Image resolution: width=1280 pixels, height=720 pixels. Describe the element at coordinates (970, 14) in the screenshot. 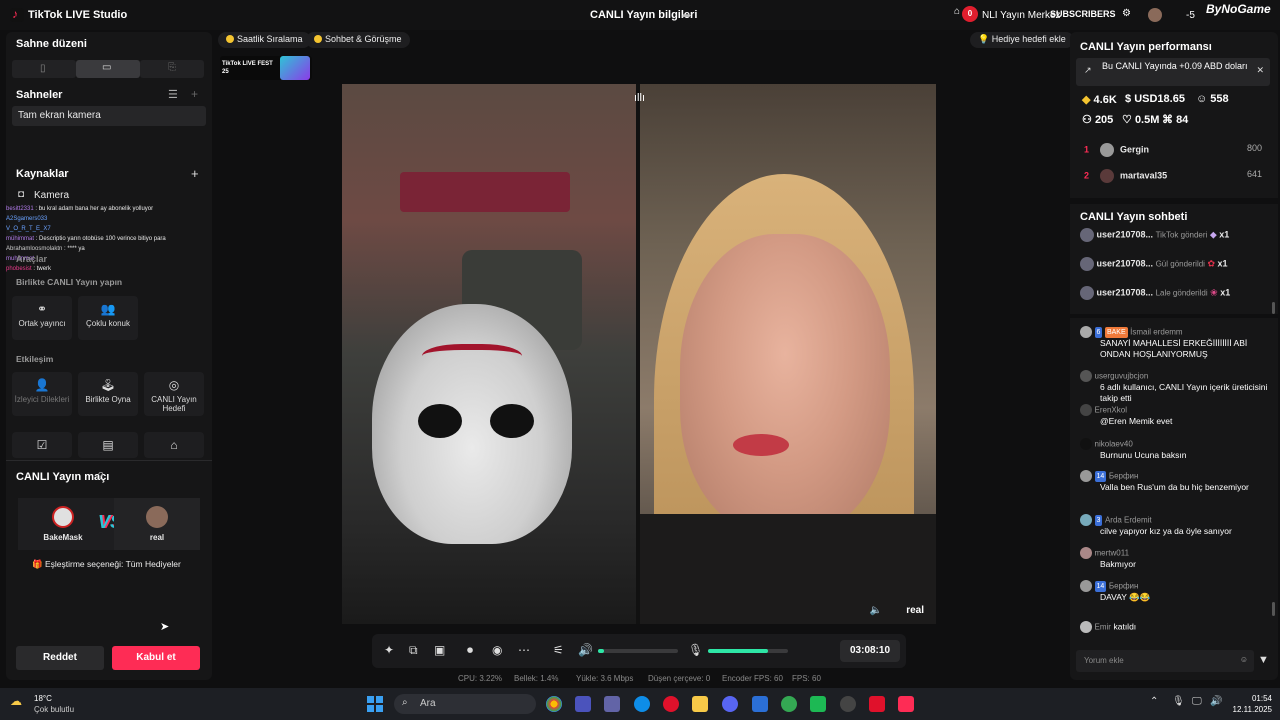

I see `notification-badge: 0` at that location.